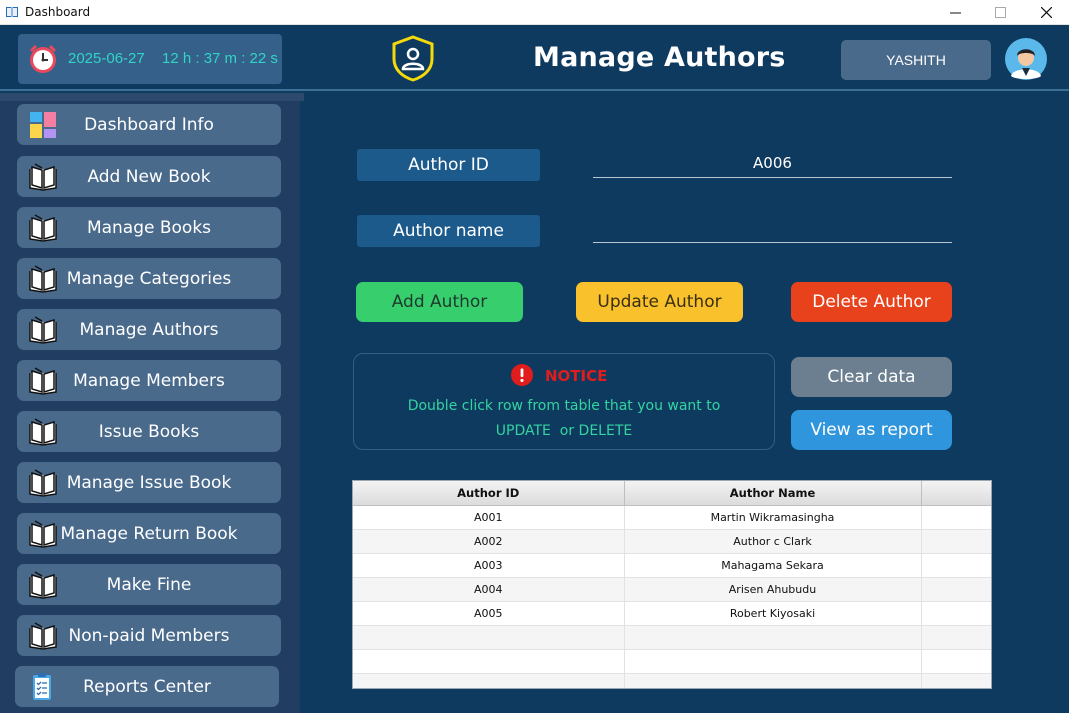 This screenshot has width=1069, height=713. I want to click on sidebar-item-label: Manage Authors, so click(149, 330).